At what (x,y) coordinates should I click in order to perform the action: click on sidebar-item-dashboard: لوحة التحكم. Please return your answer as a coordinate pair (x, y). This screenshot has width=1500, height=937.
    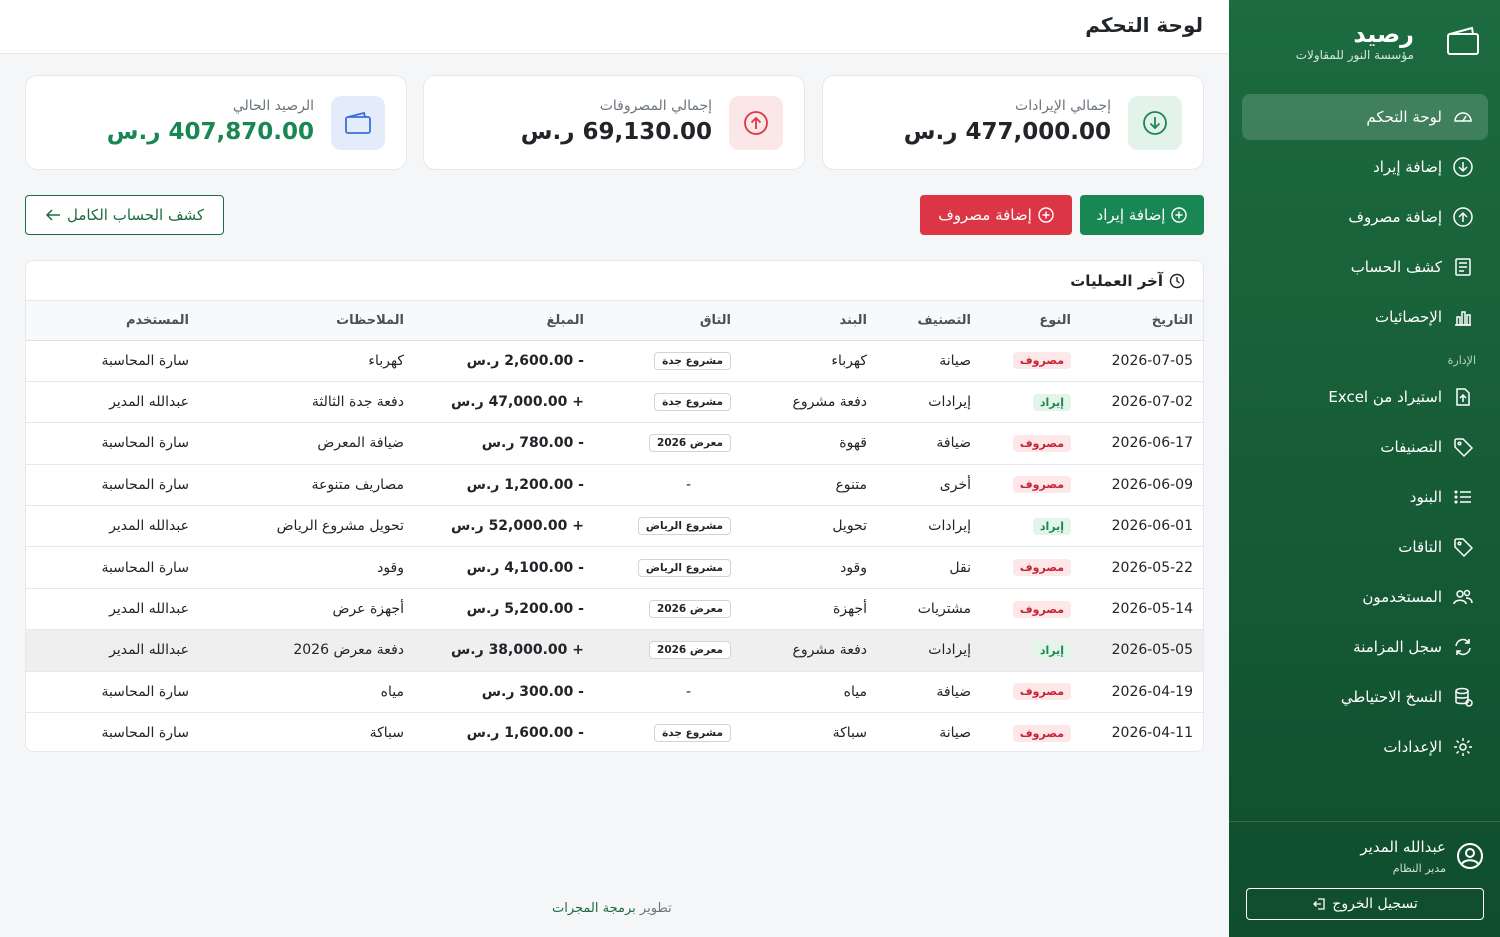
    Looking at the image, I should click on (1365, 117).